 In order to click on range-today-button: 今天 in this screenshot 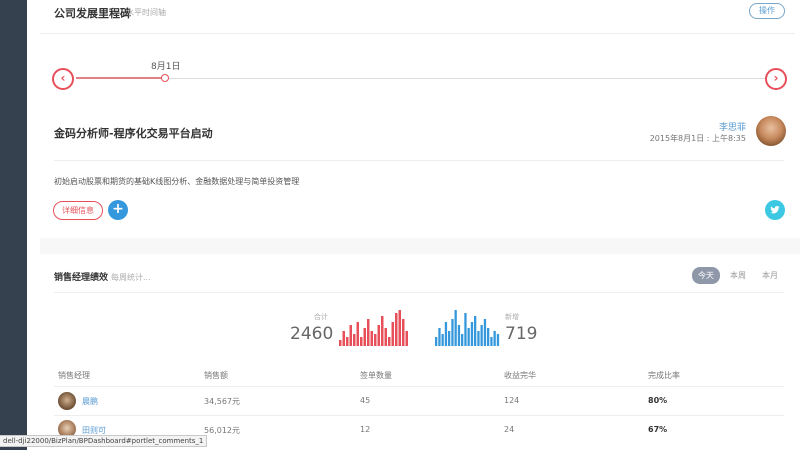, I will do `click(706, 275)`.